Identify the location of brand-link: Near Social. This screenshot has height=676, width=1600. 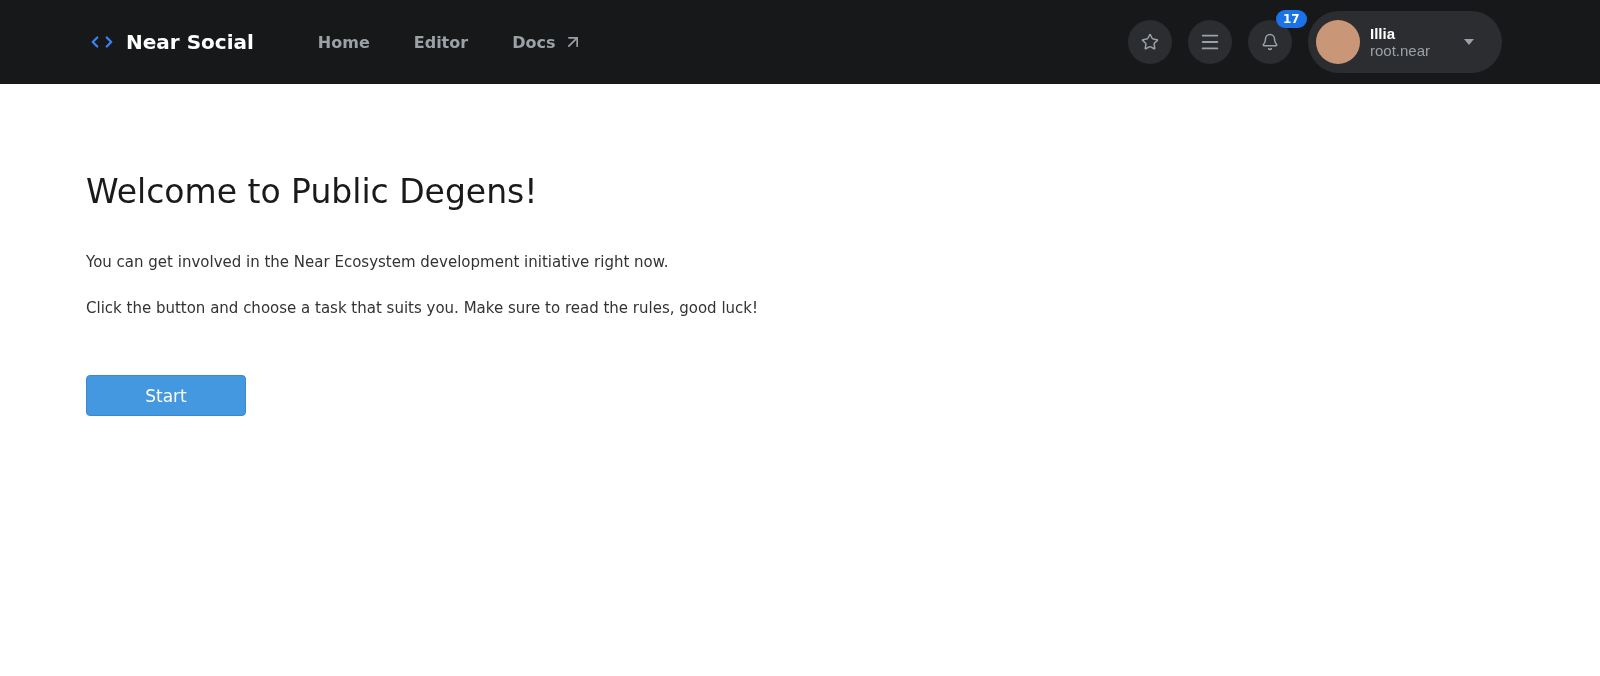
(170, 42).